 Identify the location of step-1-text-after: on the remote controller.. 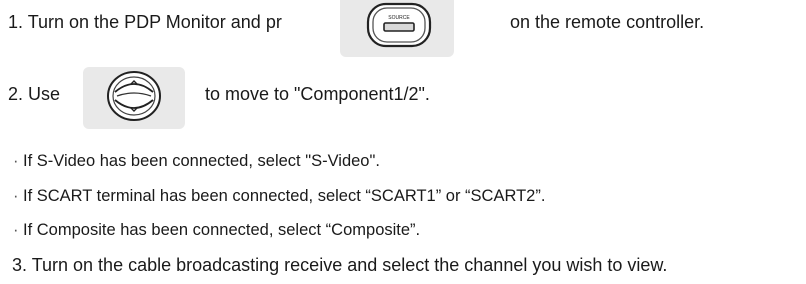
(607, 22).